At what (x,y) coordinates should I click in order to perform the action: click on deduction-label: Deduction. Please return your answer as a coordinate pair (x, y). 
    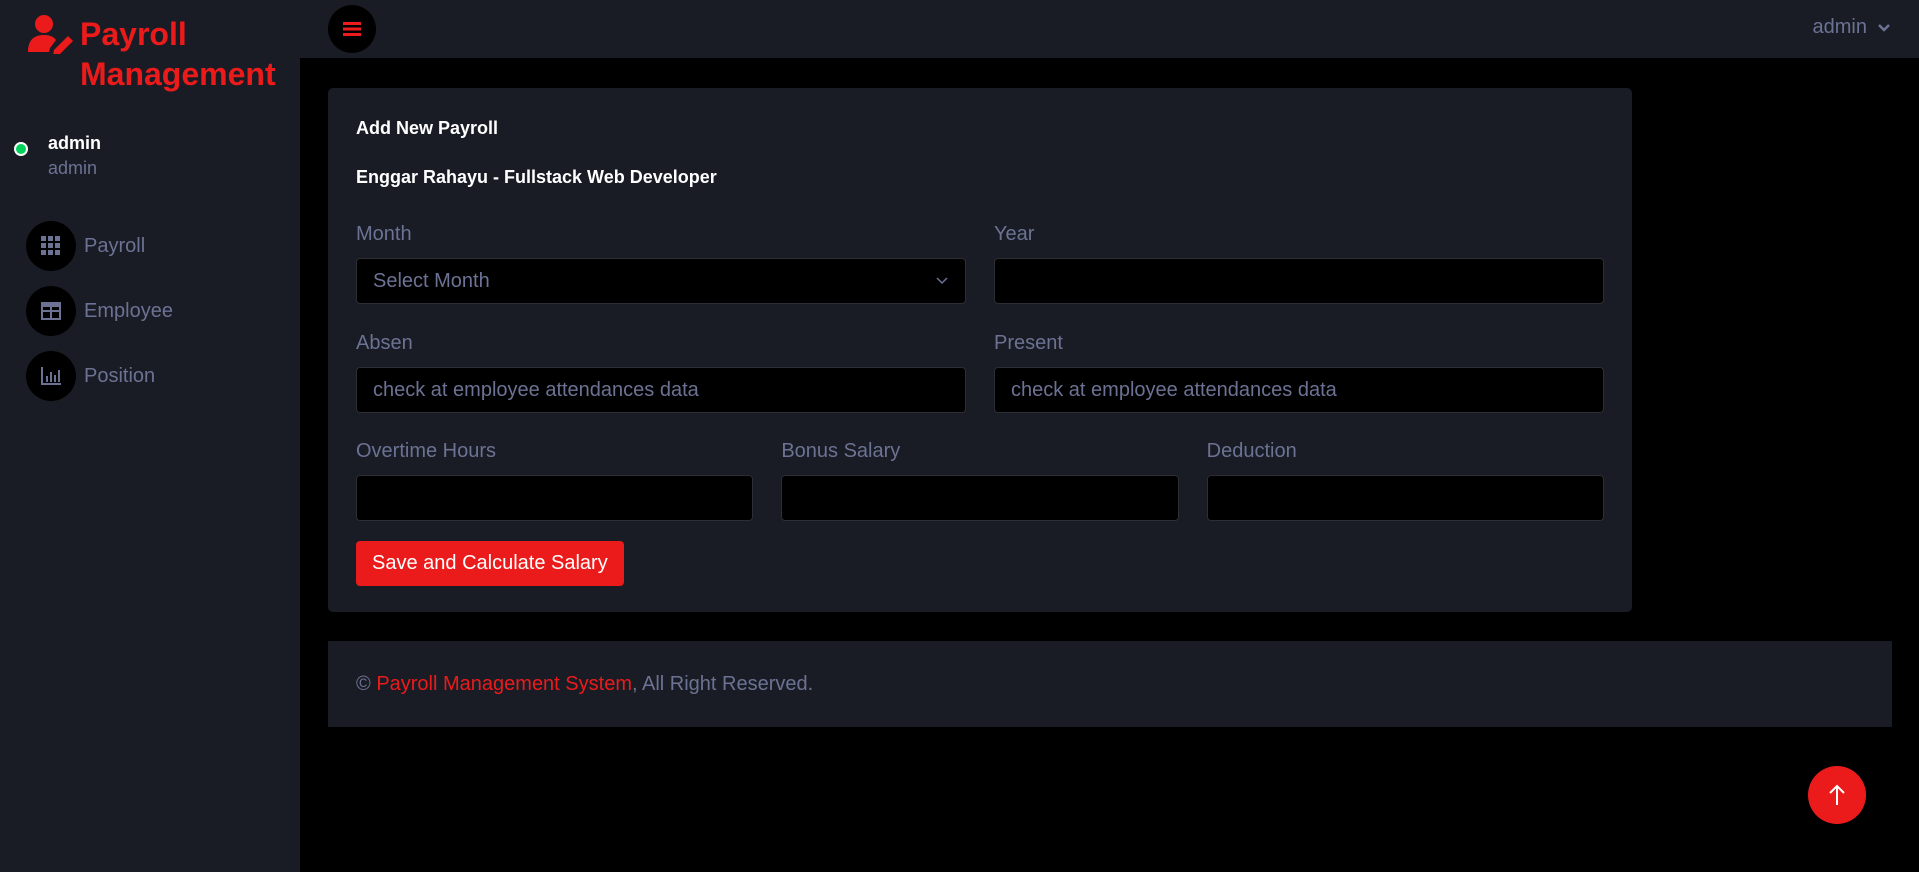
    Looking at the image, I should click on (1251, 451).